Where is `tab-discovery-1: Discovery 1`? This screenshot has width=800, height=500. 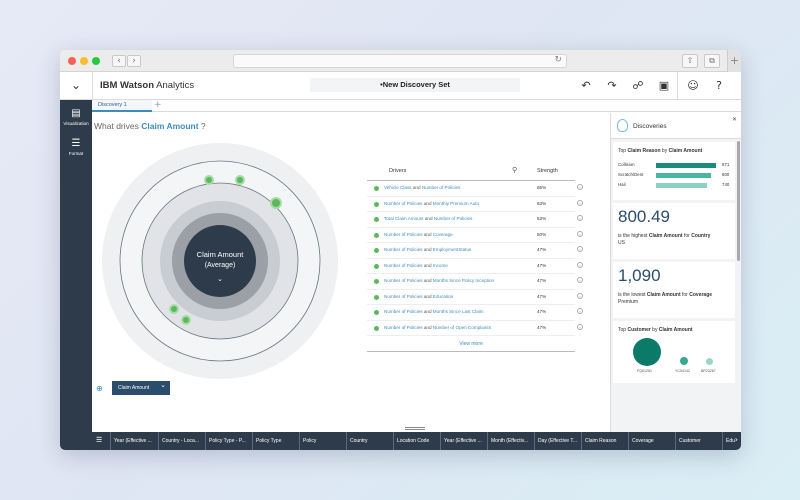 tab-discovery-1: Discovery 1 is located at coordinates (122, 106).